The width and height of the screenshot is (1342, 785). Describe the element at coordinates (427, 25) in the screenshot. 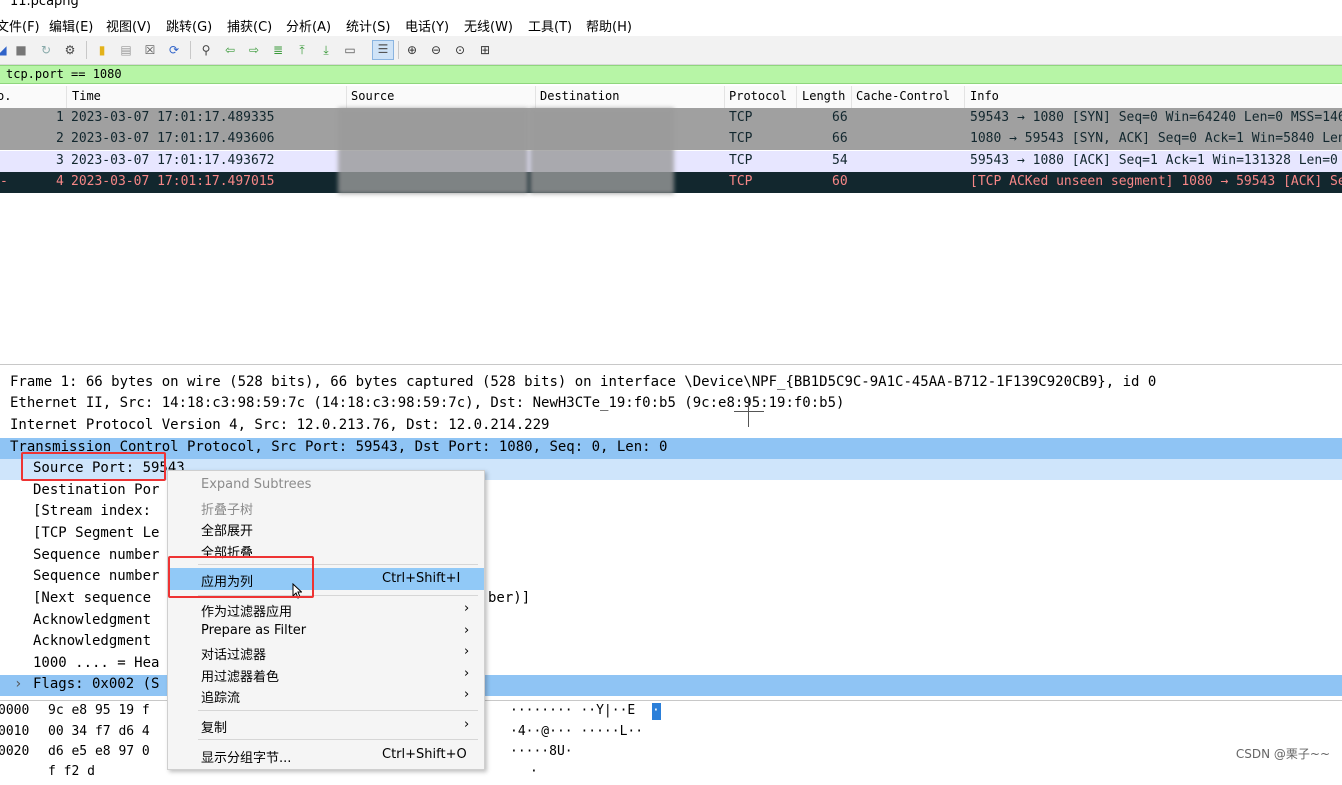

I see `menu-telephony: 电话(Y)` at that location.